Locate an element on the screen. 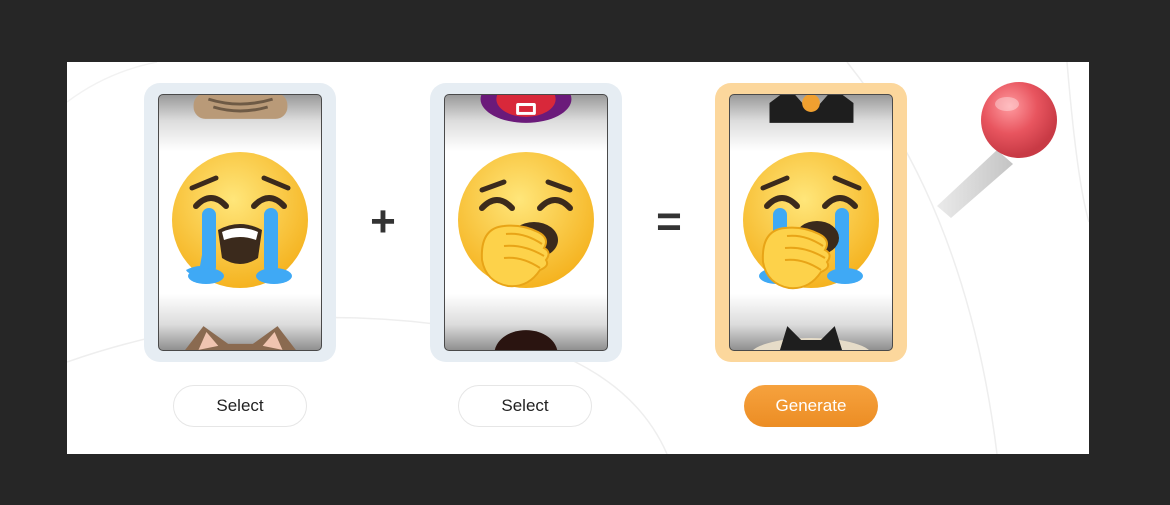 This screenshot has width=1170, height=505. crying-yawning-face-icon is located at coordinates (811, 221).